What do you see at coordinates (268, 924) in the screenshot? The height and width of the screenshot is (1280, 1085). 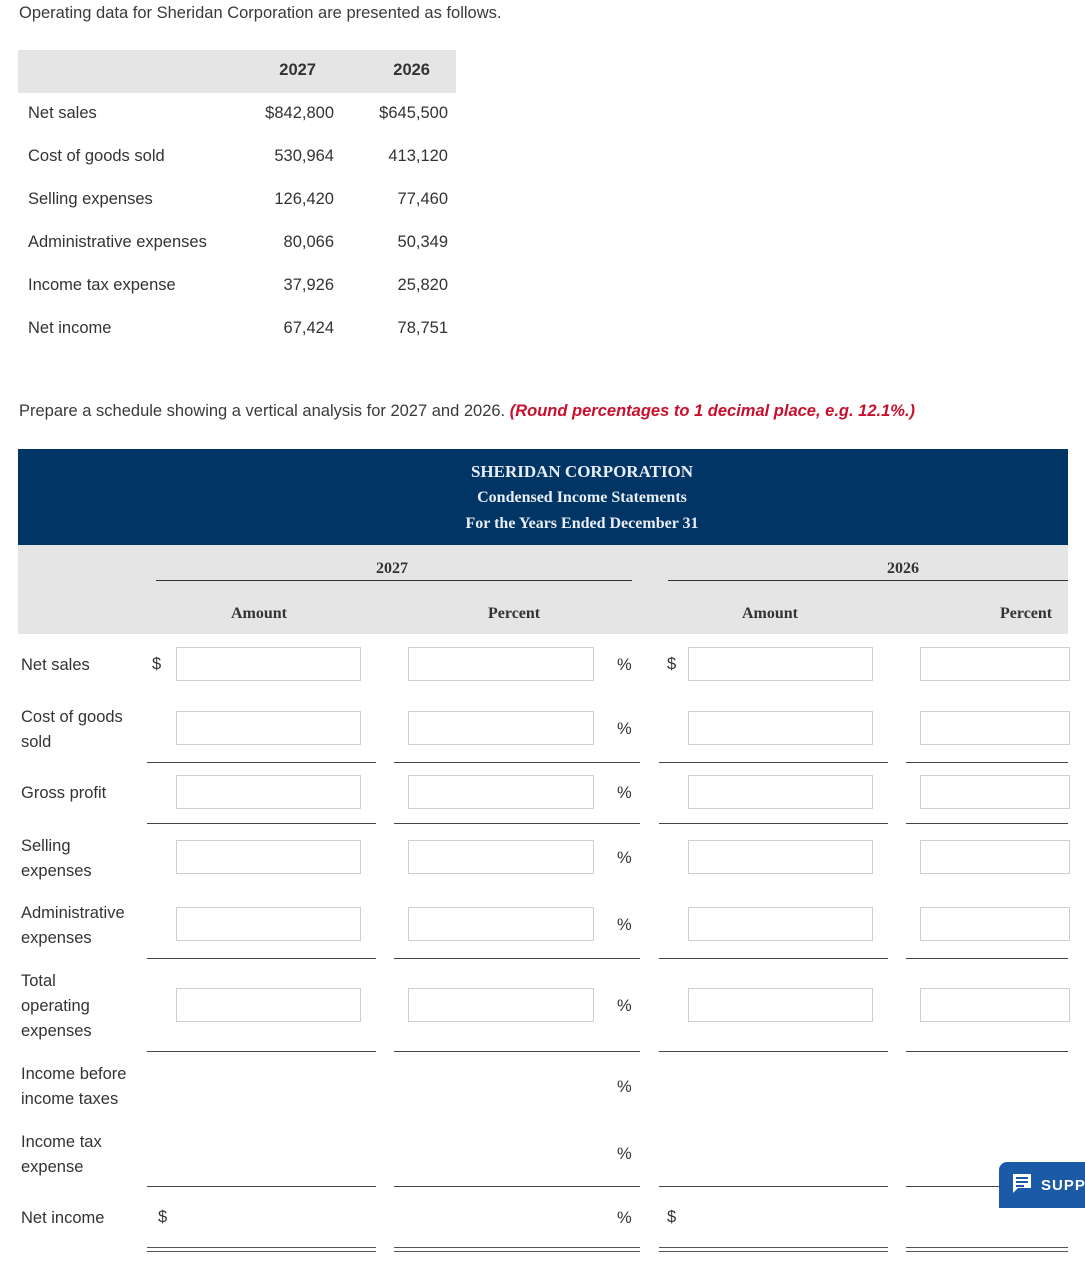 I see `admin-amount-2027` at bounding box center [268, 924].